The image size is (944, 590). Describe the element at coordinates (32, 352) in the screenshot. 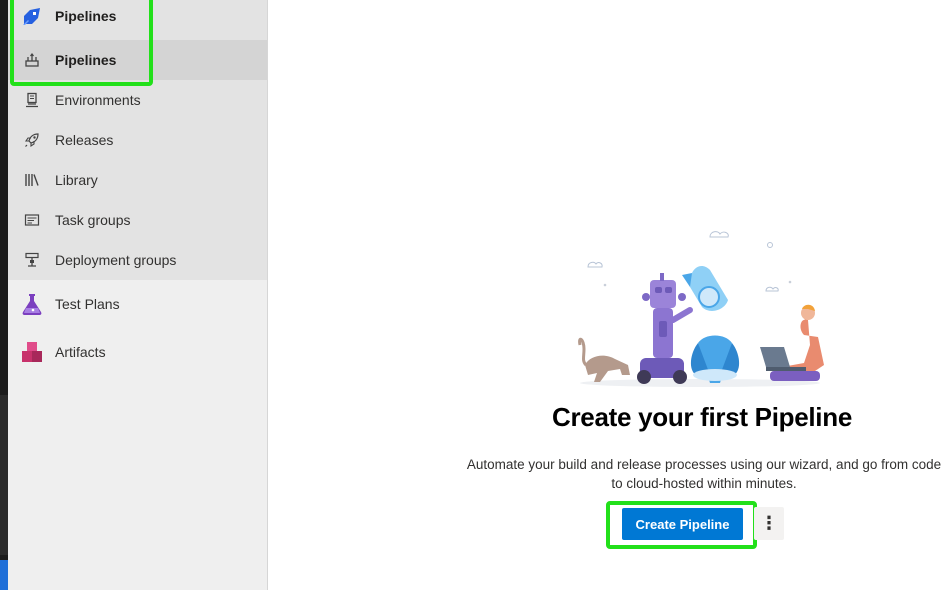

I see `artifacts-icon` at that location.